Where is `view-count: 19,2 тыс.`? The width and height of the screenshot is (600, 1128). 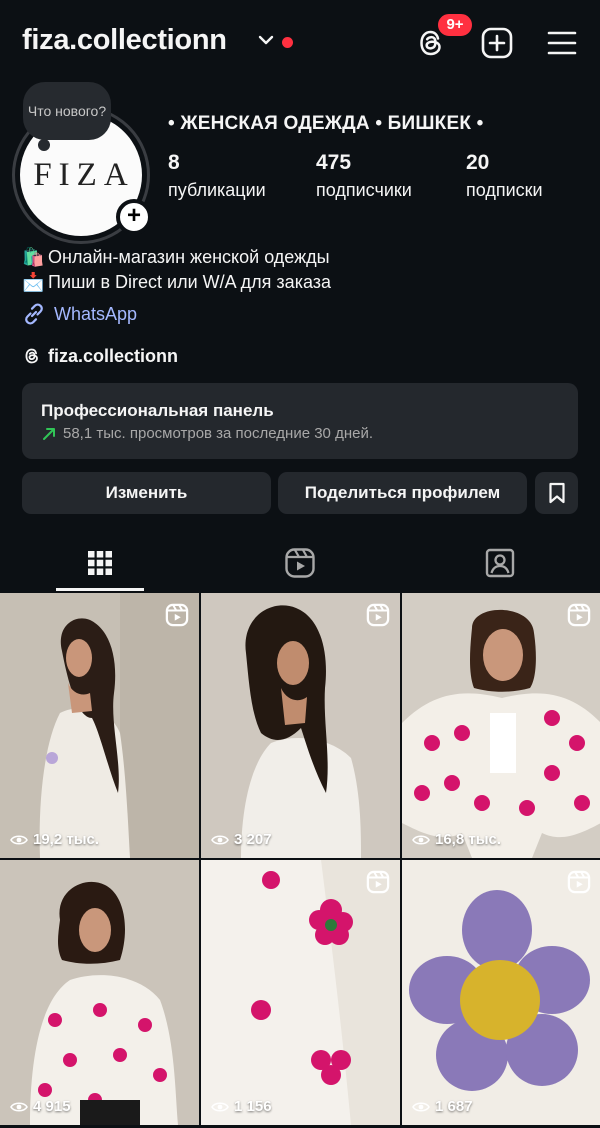 view-count: 19,2 тыс. is located at coordinates (54, 839).